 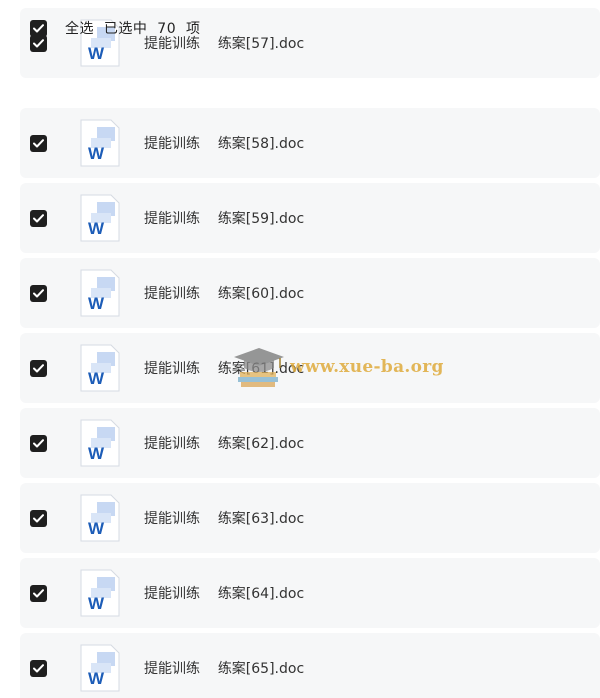 I want to click on file-name: 提能训练 练案[63].doc, so click(x=224, y=518).